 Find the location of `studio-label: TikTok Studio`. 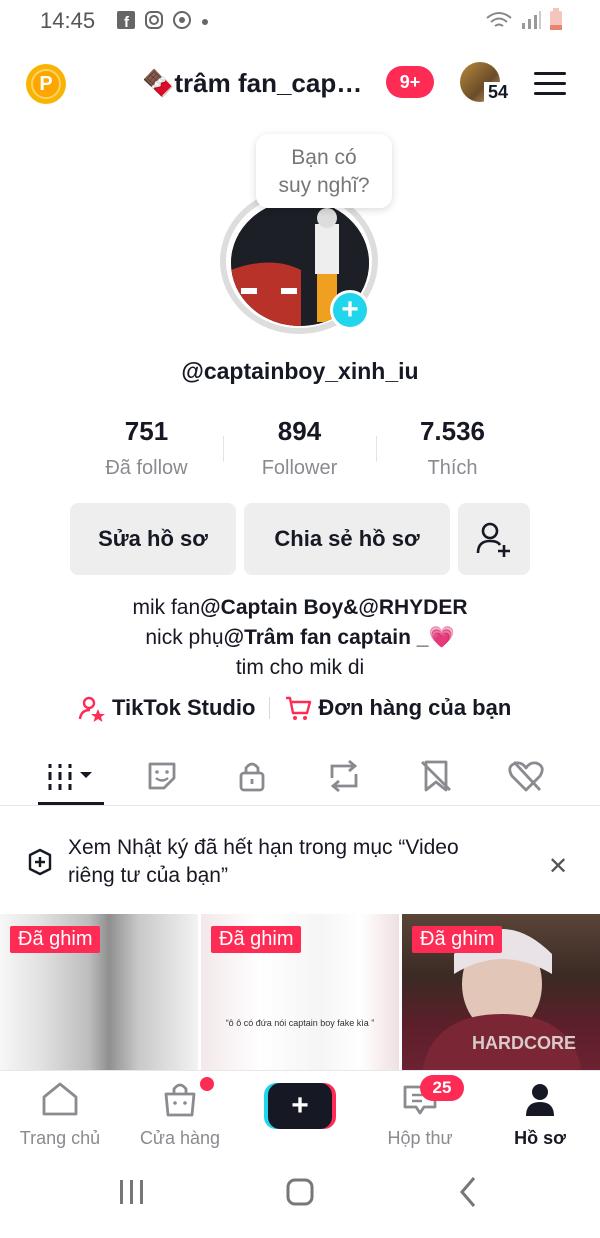

studio-label: TikTok Studio is located at coordinates (184, 707).